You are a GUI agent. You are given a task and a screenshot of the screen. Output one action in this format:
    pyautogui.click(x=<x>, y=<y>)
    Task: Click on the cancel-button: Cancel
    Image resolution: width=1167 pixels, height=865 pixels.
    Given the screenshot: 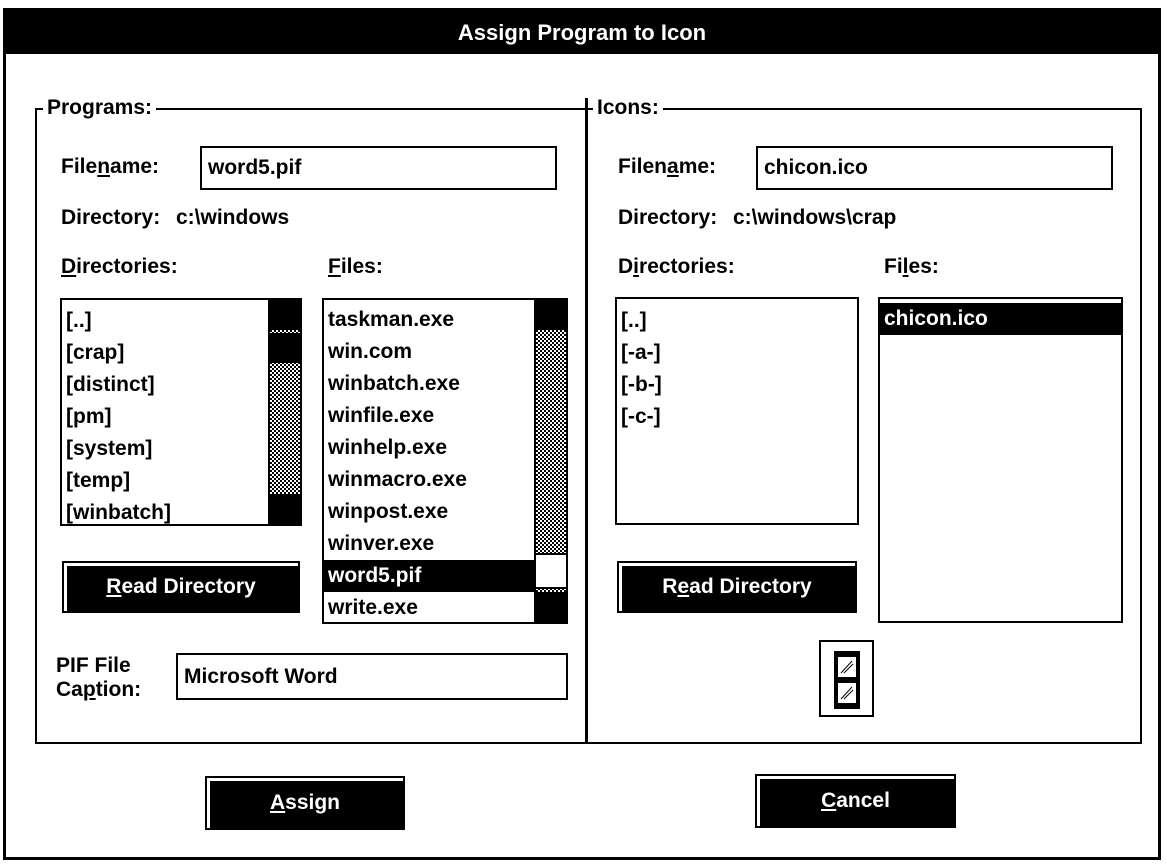 What is the action you would take?
    pyautogui.click(x=855, y=801)
    